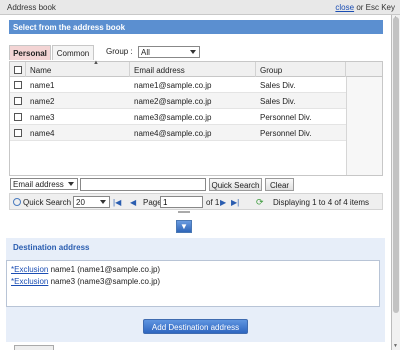 The height and width of the screenshot is (350, 400). I want to click on per-page-value: 20, so click(80, 202).